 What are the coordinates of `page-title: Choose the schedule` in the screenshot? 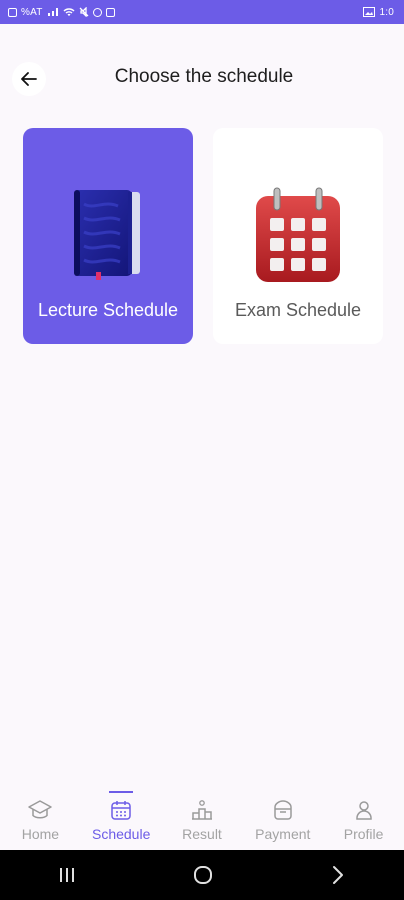 It's located at (204, 76).